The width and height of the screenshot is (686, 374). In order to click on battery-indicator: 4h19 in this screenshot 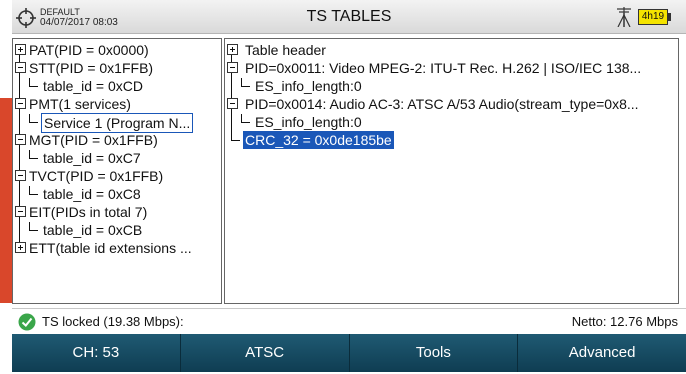, I will do `click(653, 17)`.